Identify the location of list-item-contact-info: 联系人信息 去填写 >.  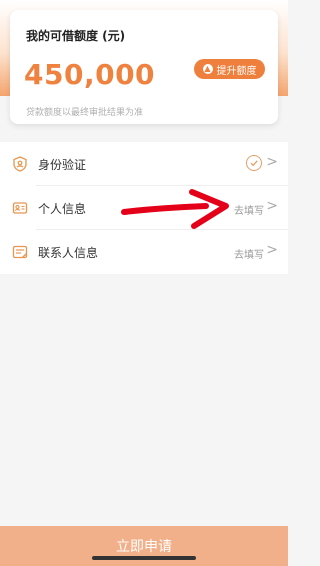
(144, 252).